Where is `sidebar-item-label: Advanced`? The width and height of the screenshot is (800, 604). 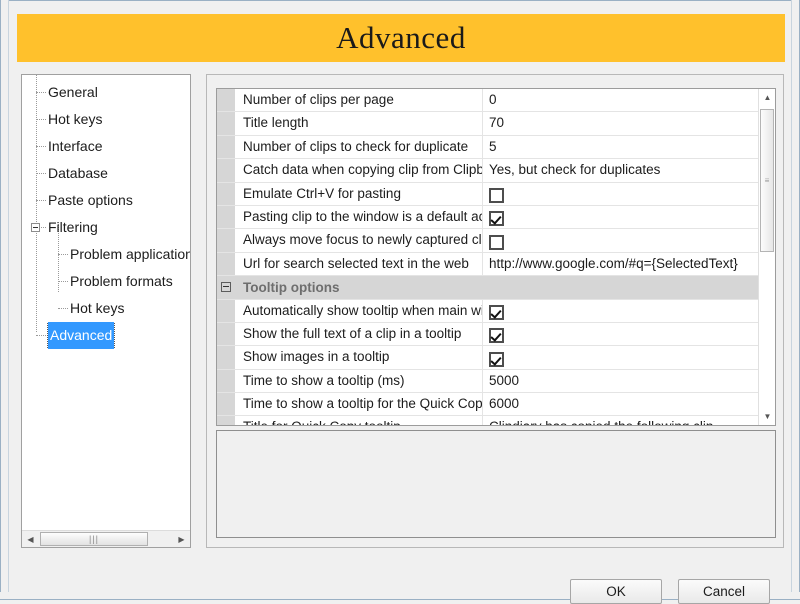
sidebar-item-label: Advanced is located at coordinates (81, 335).